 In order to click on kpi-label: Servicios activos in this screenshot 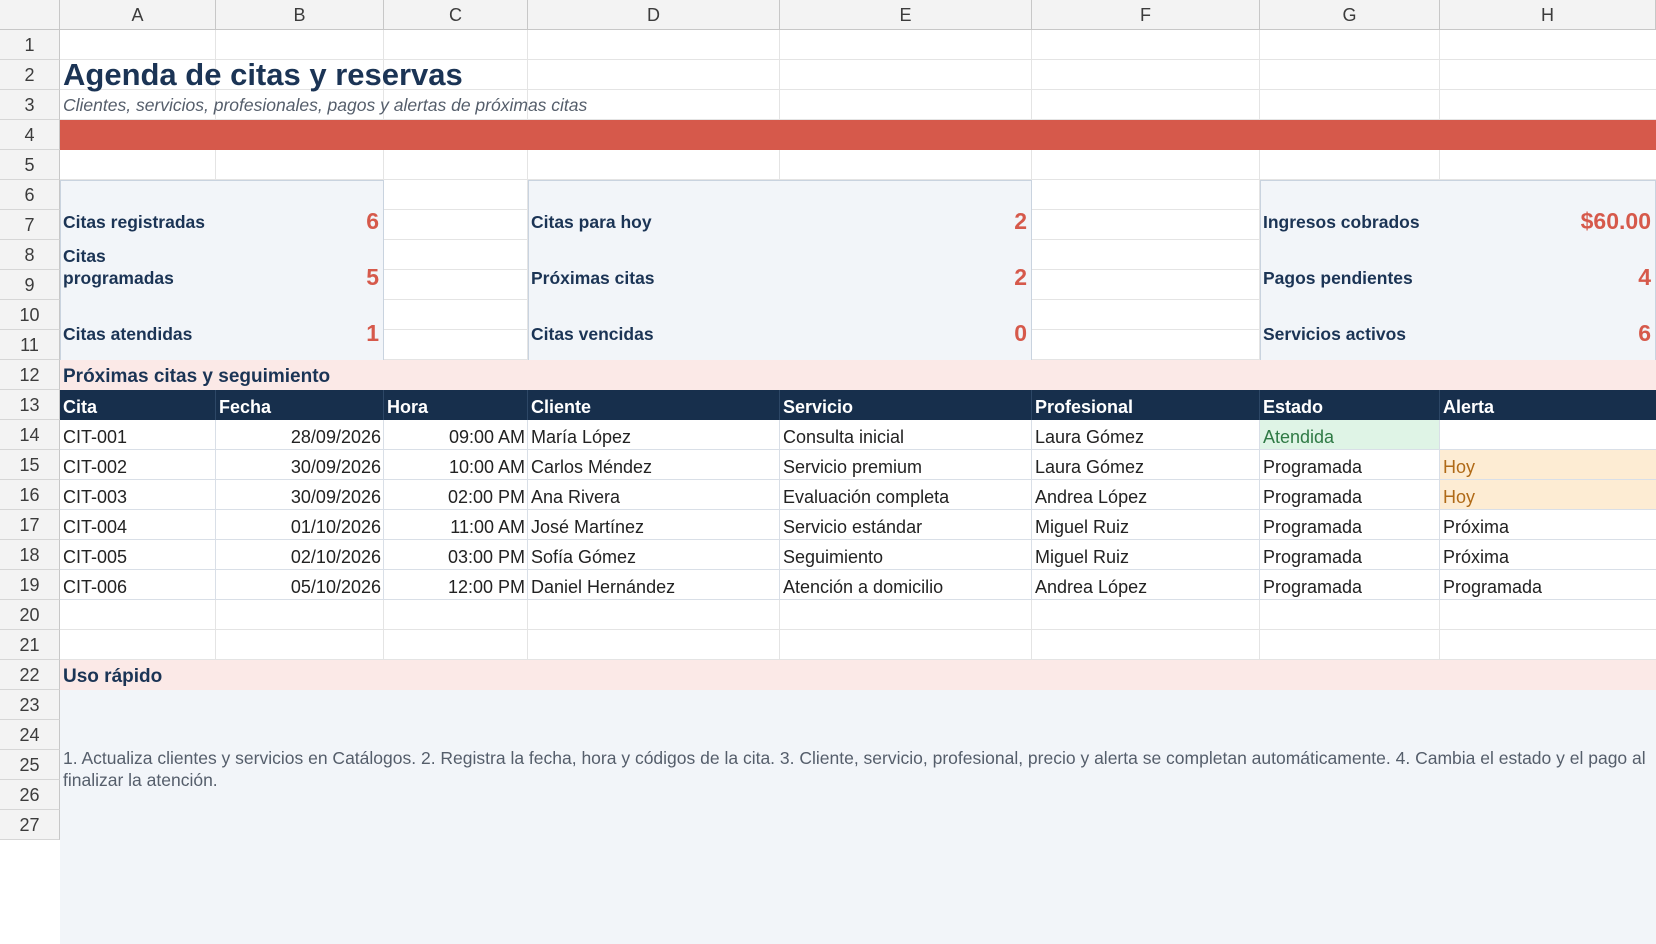, I will do `click(1334, 334)`.